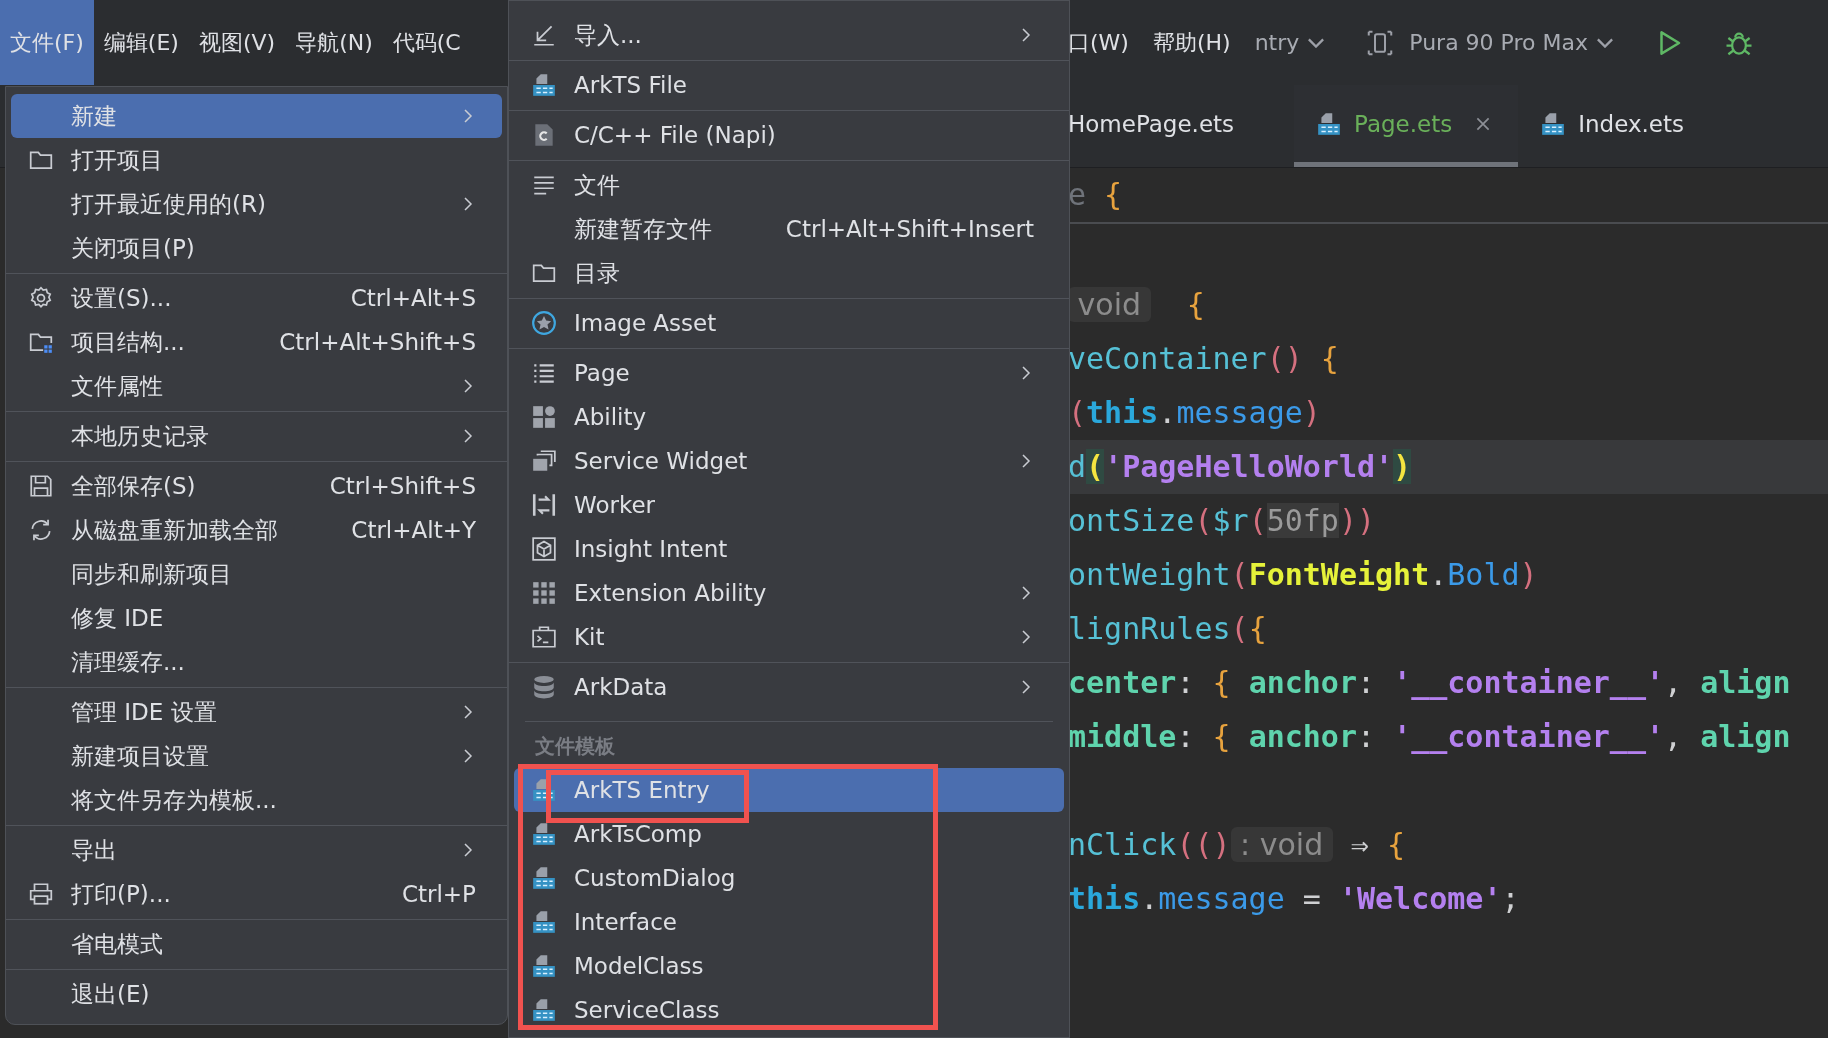 The width and height of the screenshot is (1828, 1038). Describe the element at coordinates (1612, 126) in the screenshot. I see `editor-tab: Index.ets` at that location.